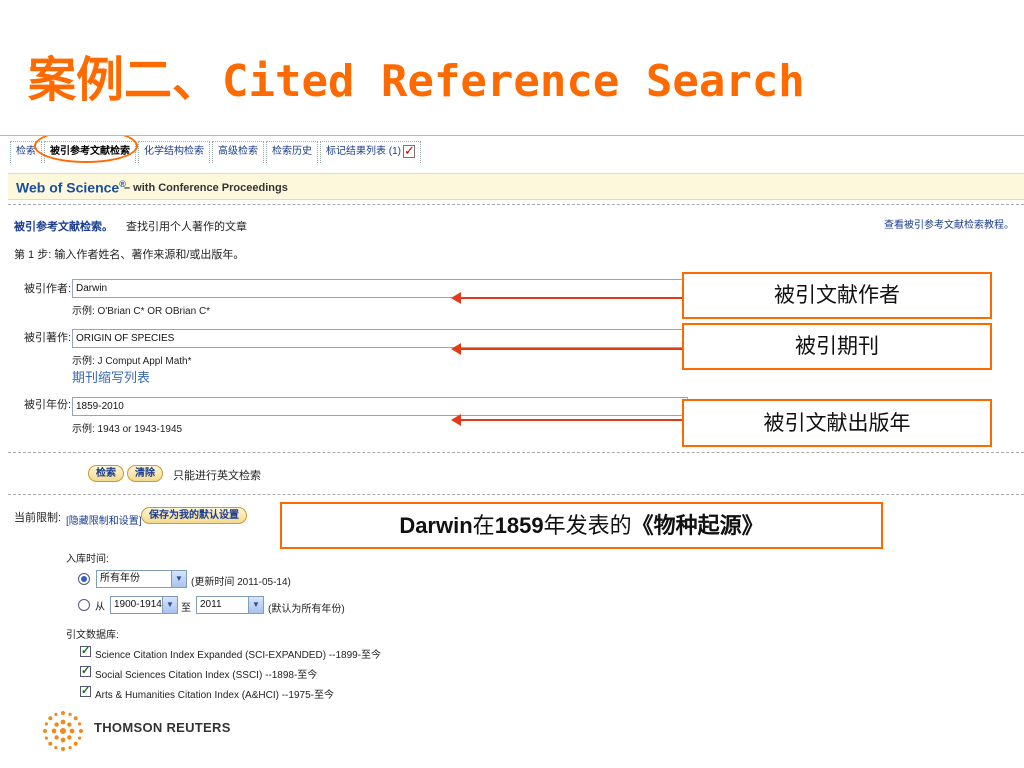 This screenshot has width=1024, height=768. I want to click on step-instruction: 第 1 步: 输入作者姓名、著作来源和/或出版年。, so click(129, 255).